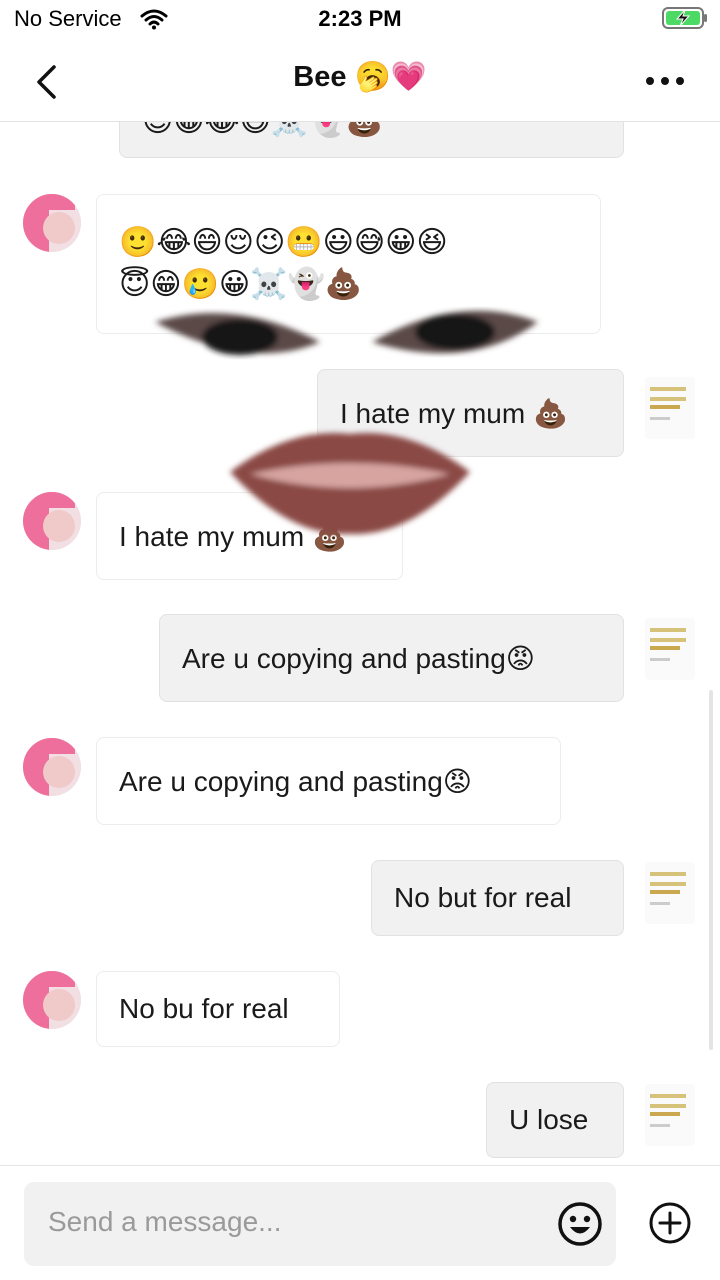 This screenshot has width=720, height=1280. I want to click on status-bar: No Service 2:23 PM, so click(360, 20).